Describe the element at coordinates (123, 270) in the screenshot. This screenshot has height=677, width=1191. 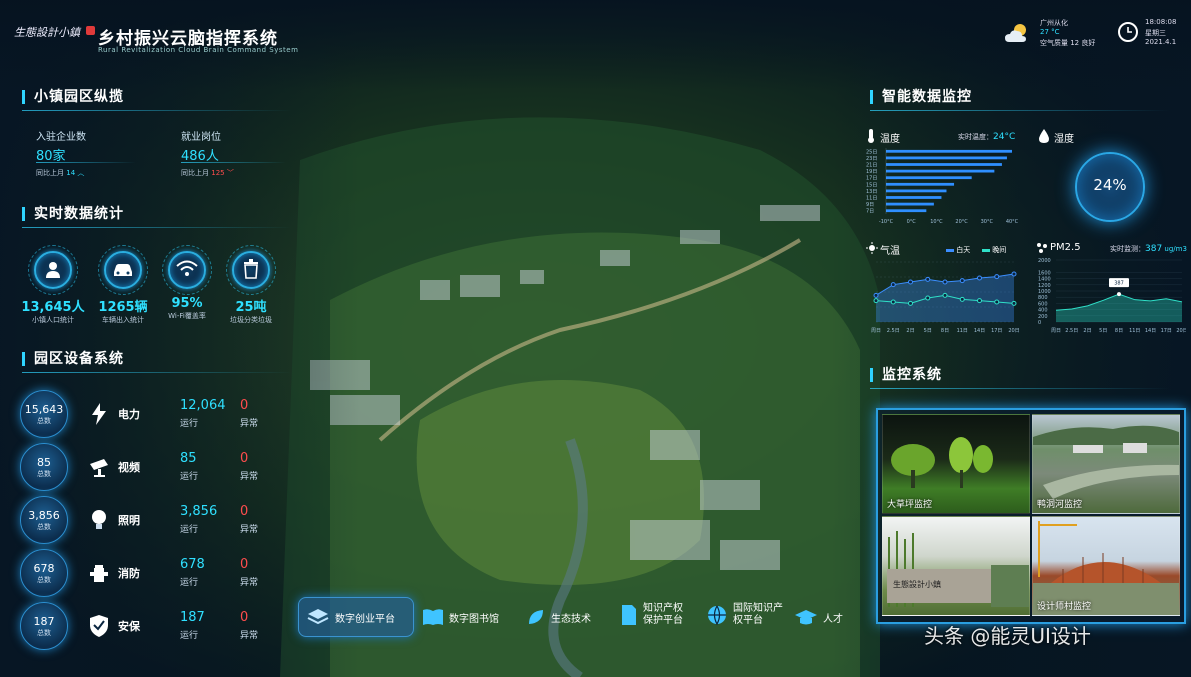
I see `realtime-stat-vehicles` at that location.